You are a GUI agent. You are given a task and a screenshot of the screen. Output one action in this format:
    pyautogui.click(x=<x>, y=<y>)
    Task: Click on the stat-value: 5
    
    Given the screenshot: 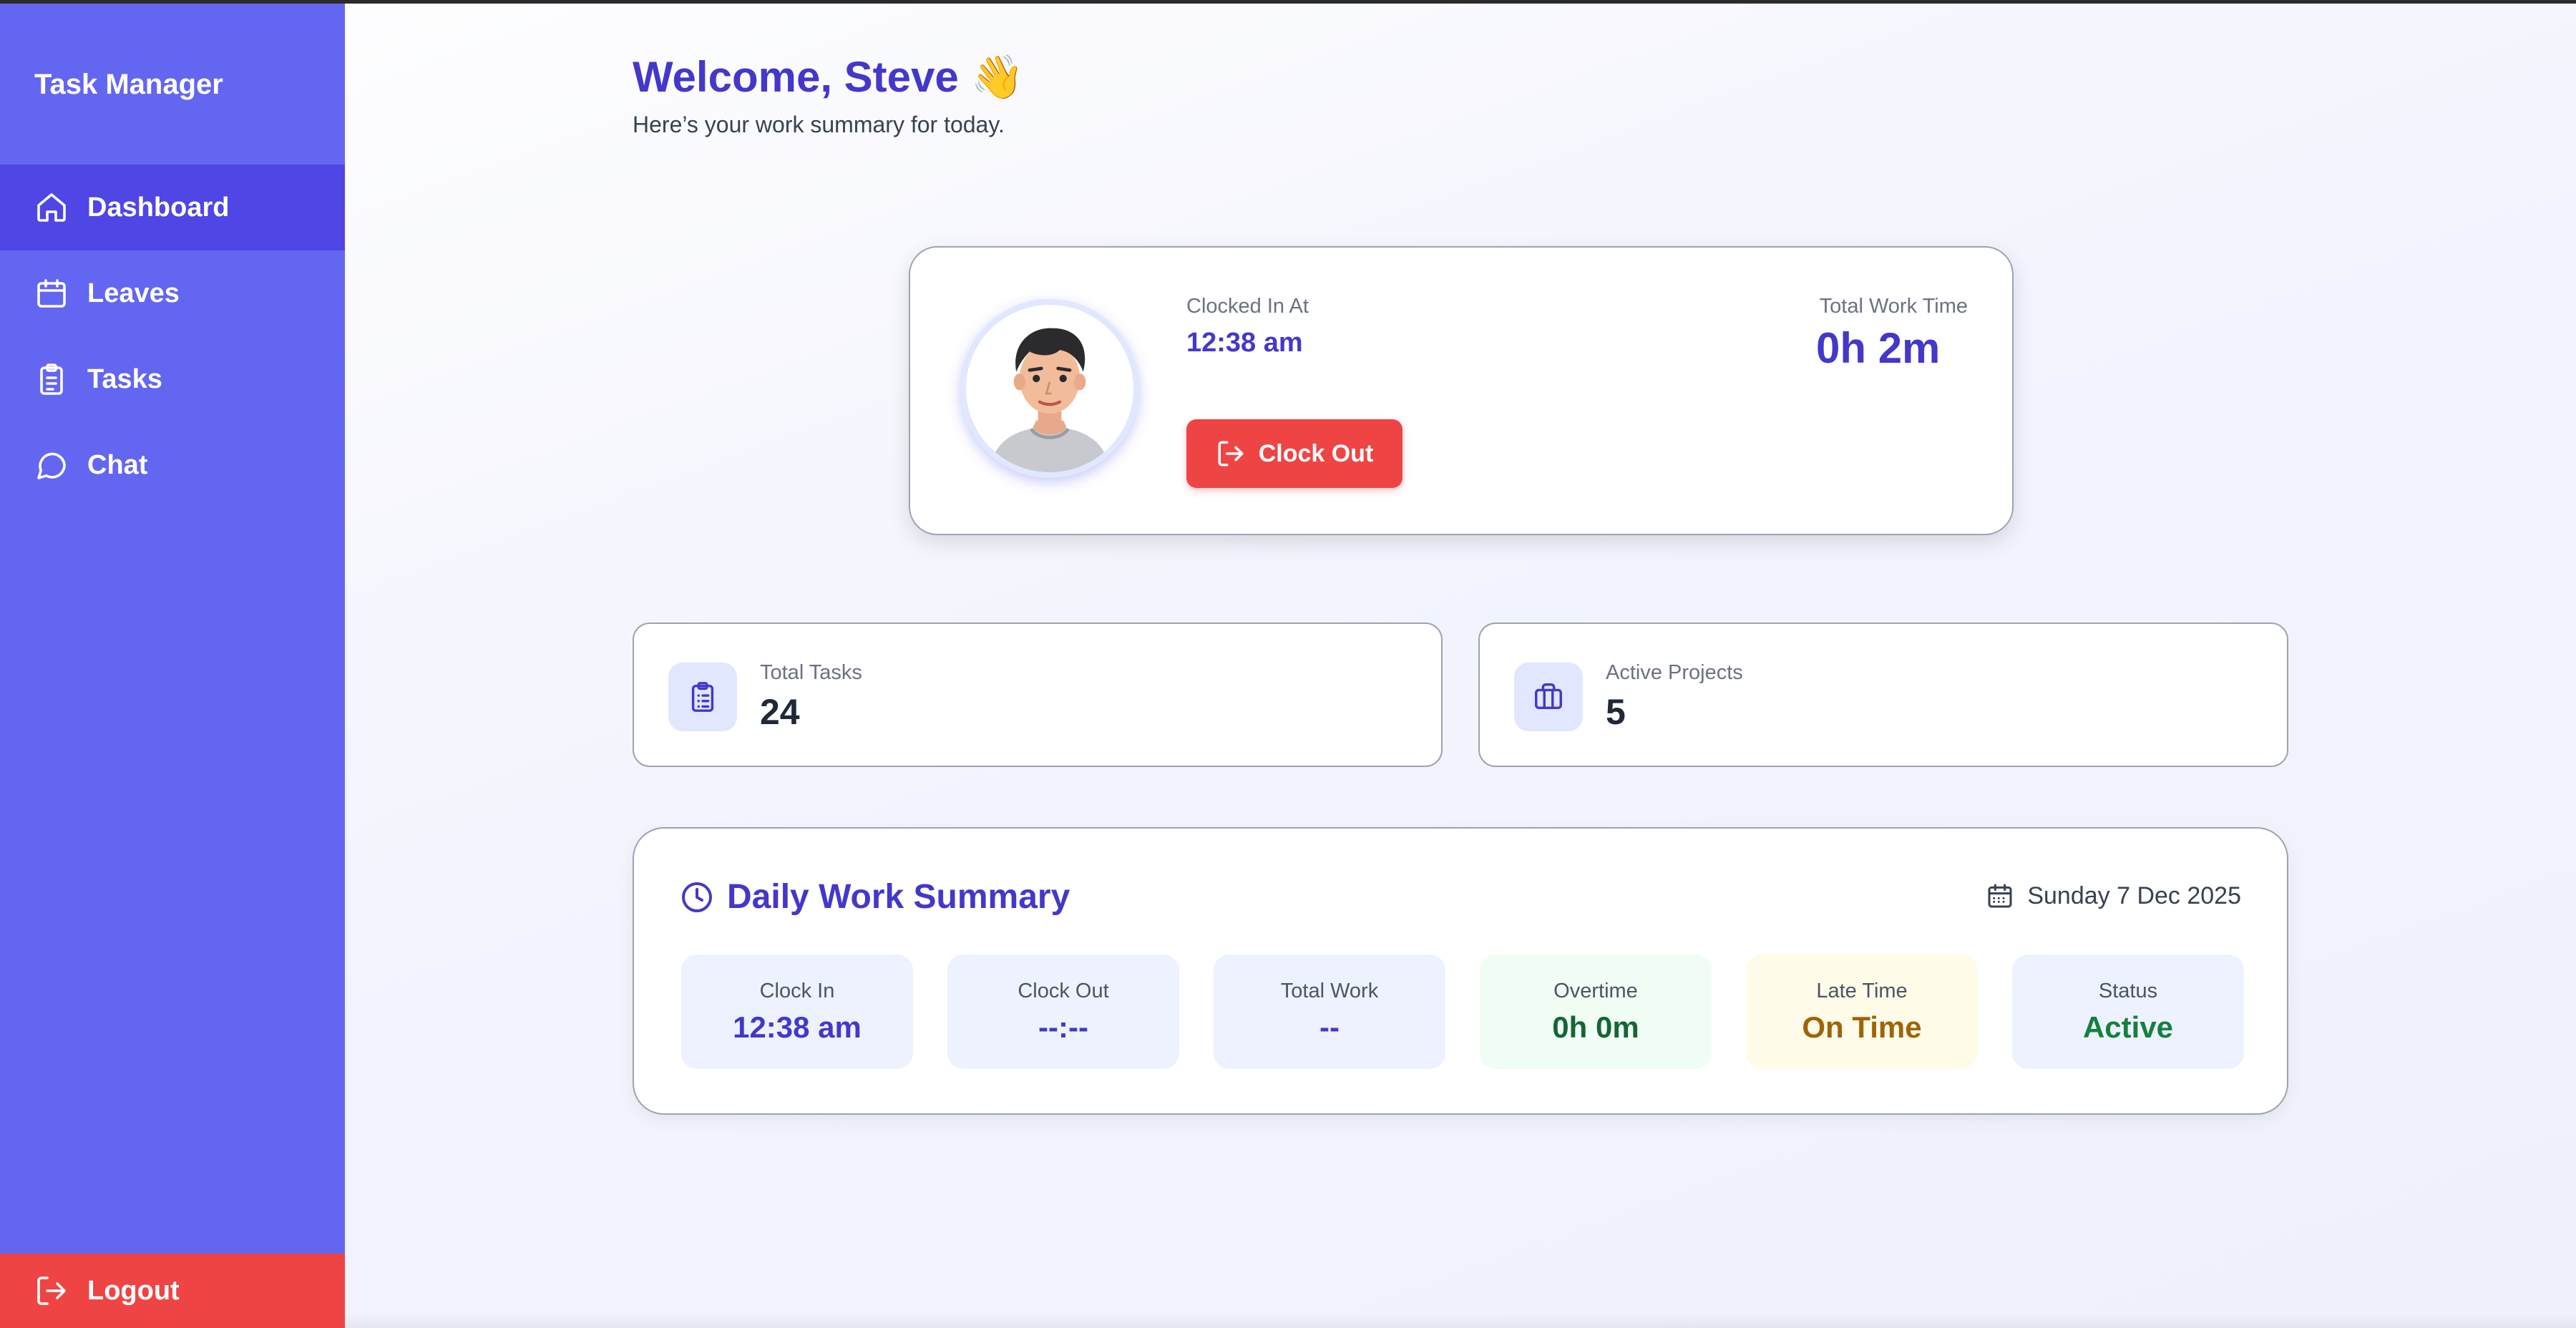 What is the action you would take?
    pyautogui.click(x=1616, y=712)
    